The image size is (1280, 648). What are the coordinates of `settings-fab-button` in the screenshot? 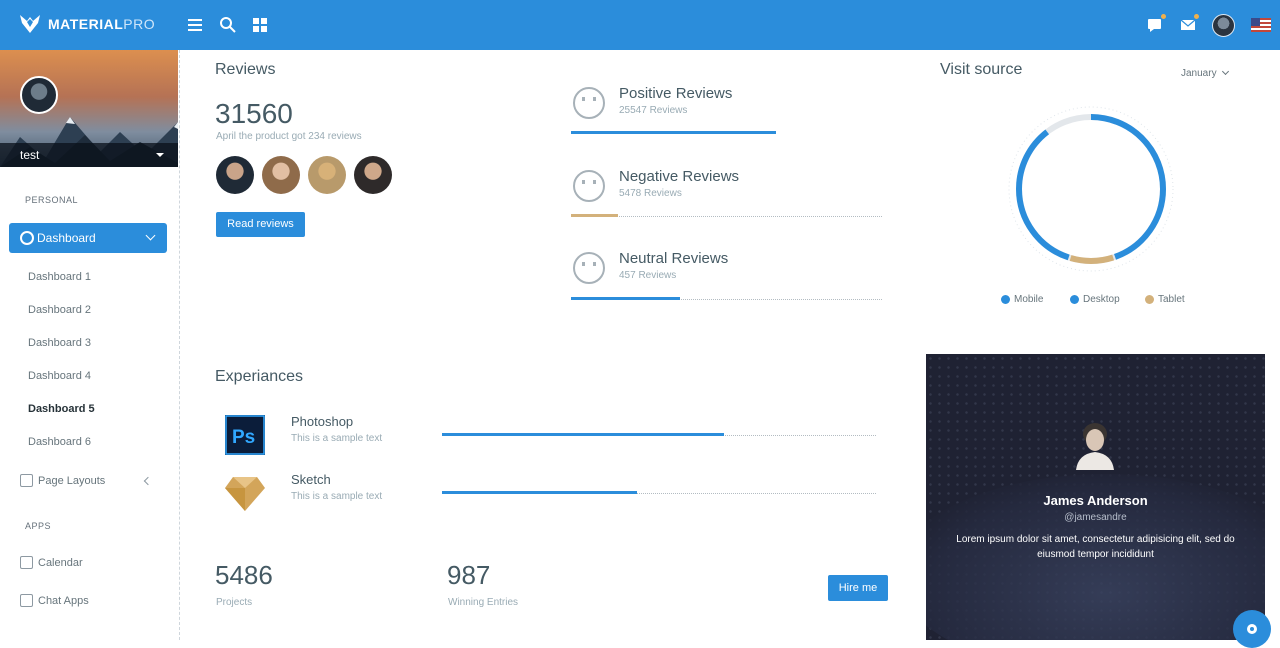 It's located at (1252, 629).